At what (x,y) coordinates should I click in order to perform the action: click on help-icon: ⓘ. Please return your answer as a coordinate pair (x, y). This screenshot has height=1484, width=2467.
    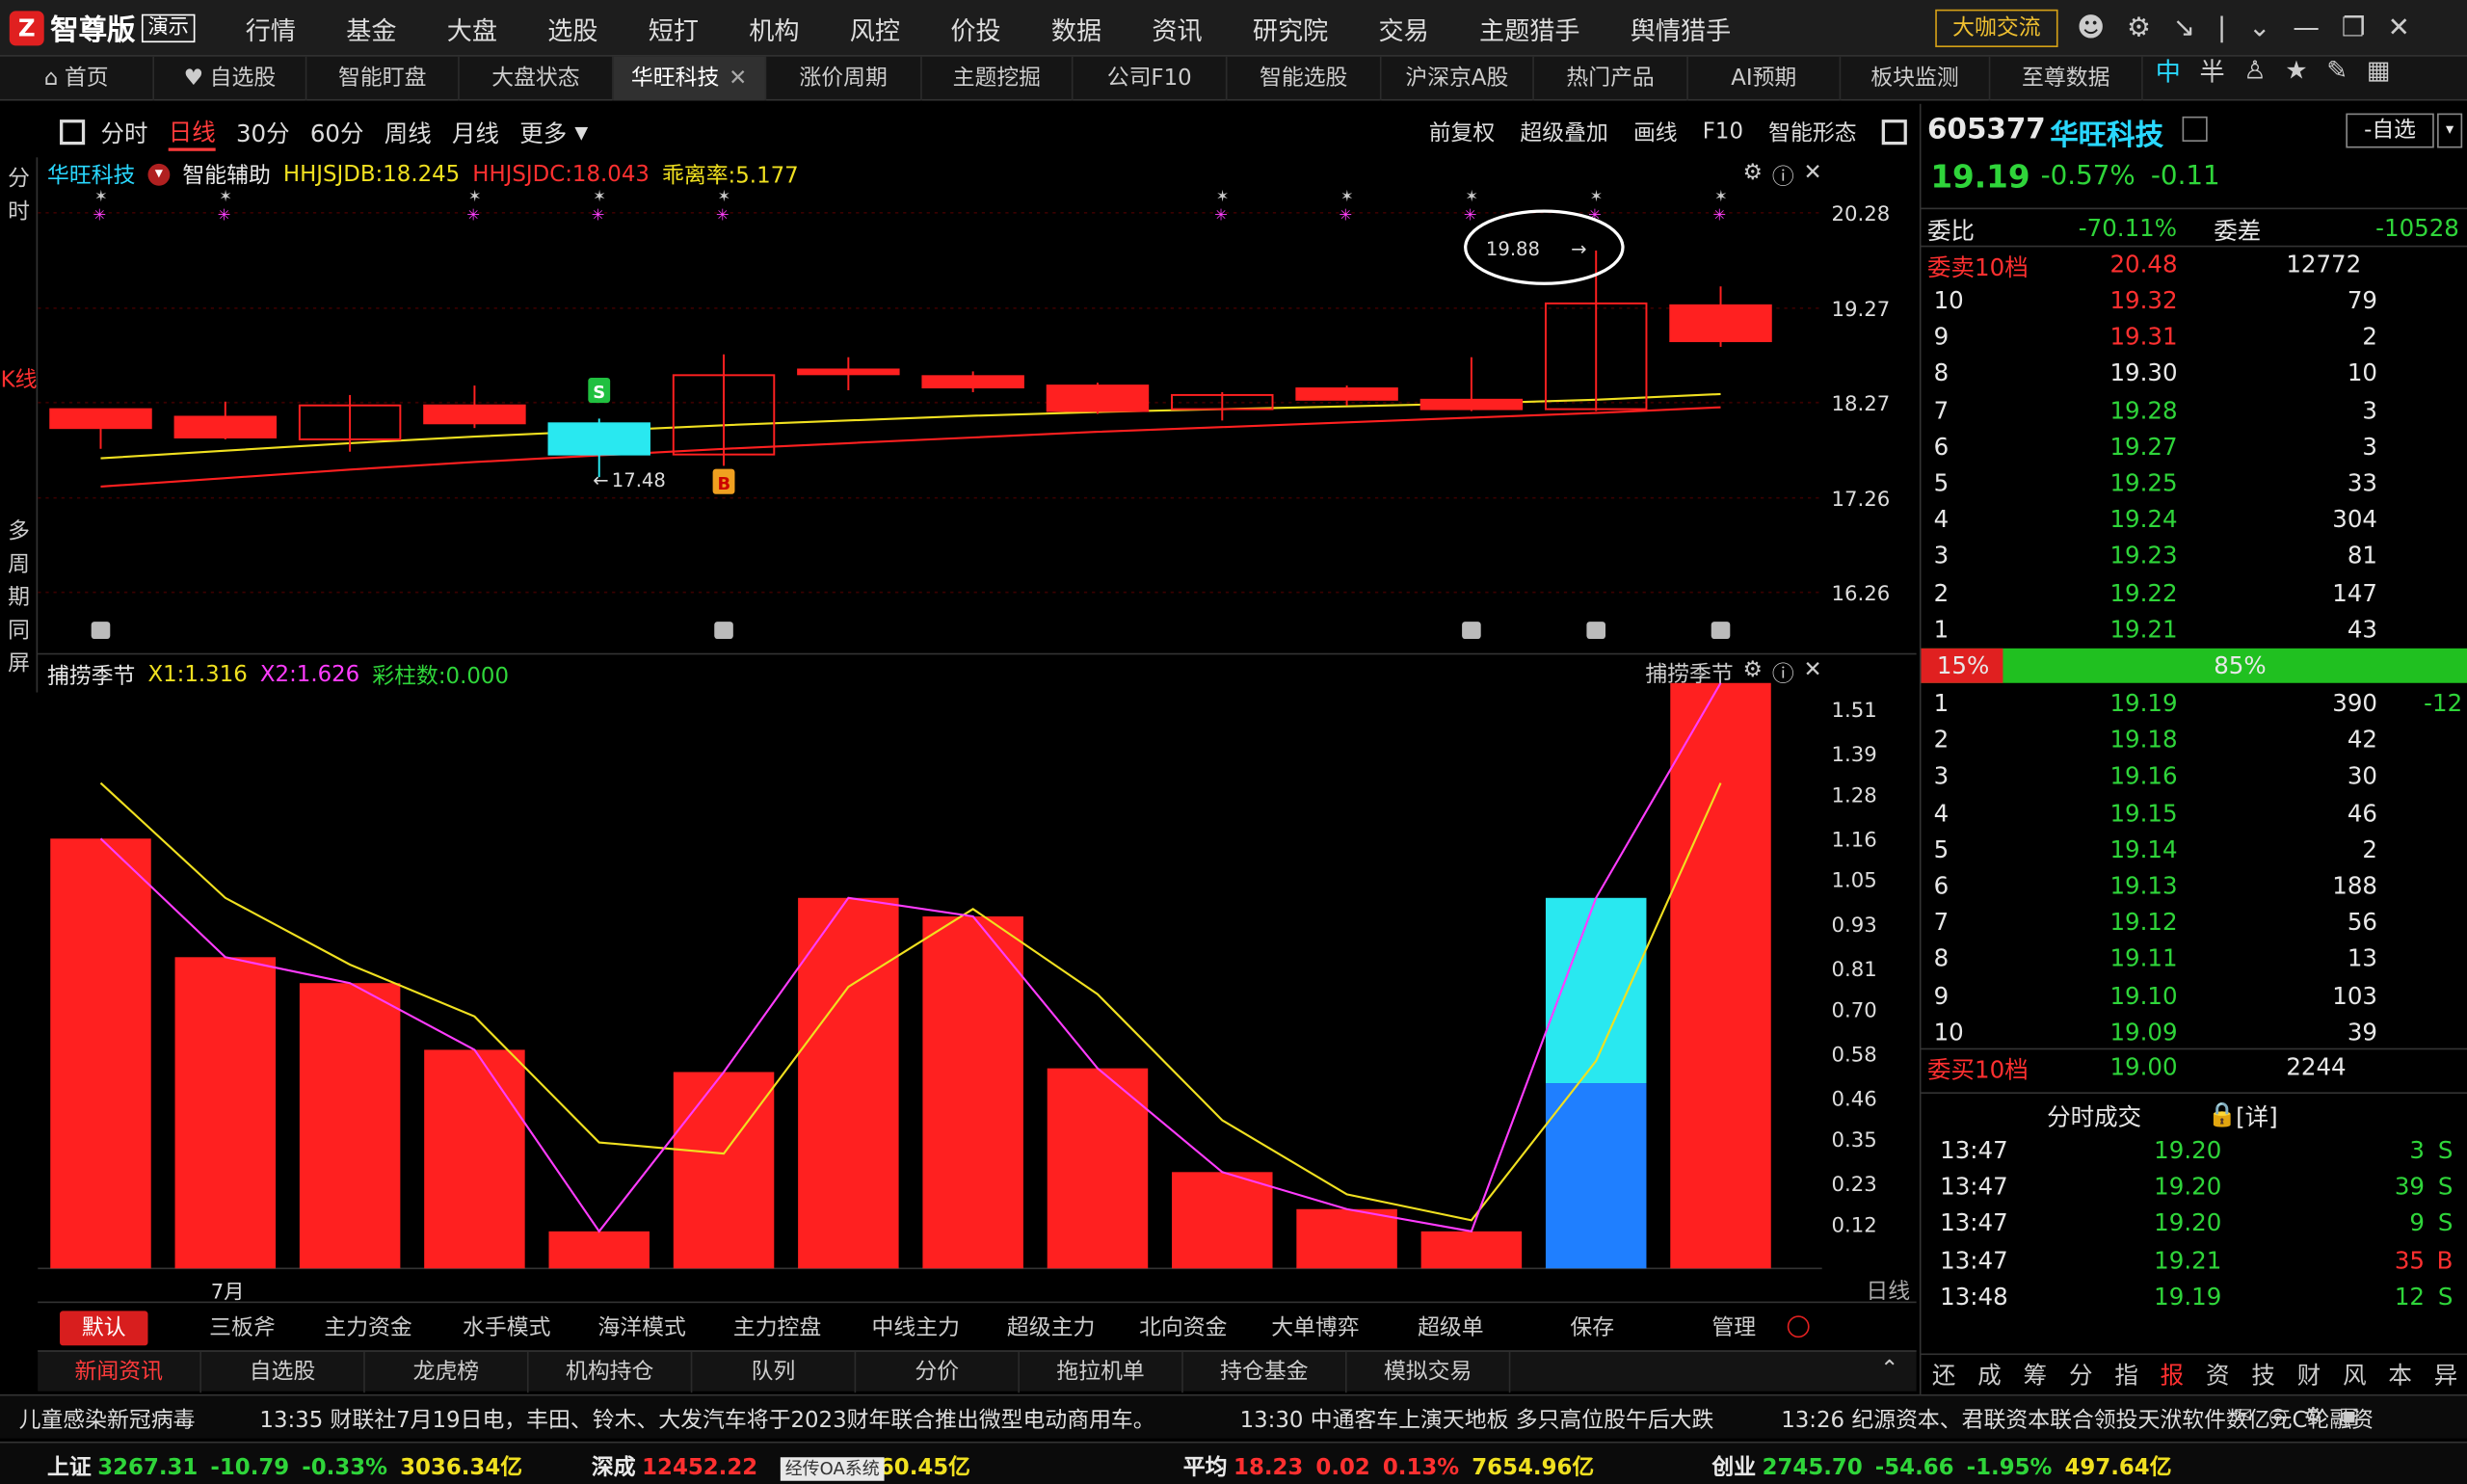
    Looking at the image, I should click on (1783, 177).